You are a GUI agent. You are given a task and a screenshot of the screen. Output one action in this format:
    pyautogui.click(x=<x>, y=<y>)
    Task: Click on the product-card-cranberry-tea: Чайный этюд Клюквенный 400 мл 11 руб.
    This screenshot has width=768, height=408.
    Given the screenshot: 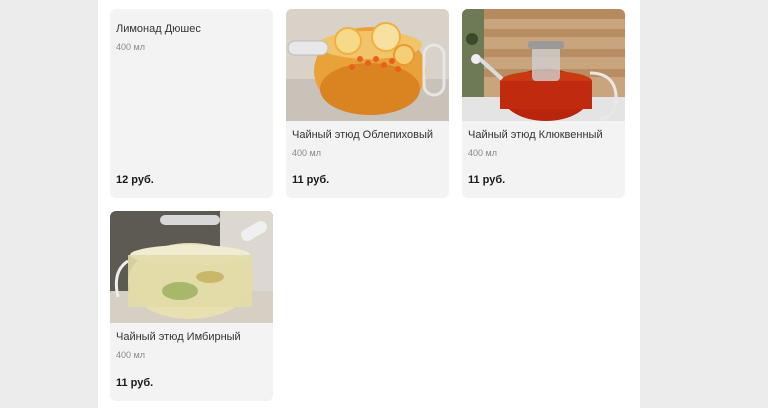 What is the action you would take?
    pyautogui.click(x=543, y=103)
    